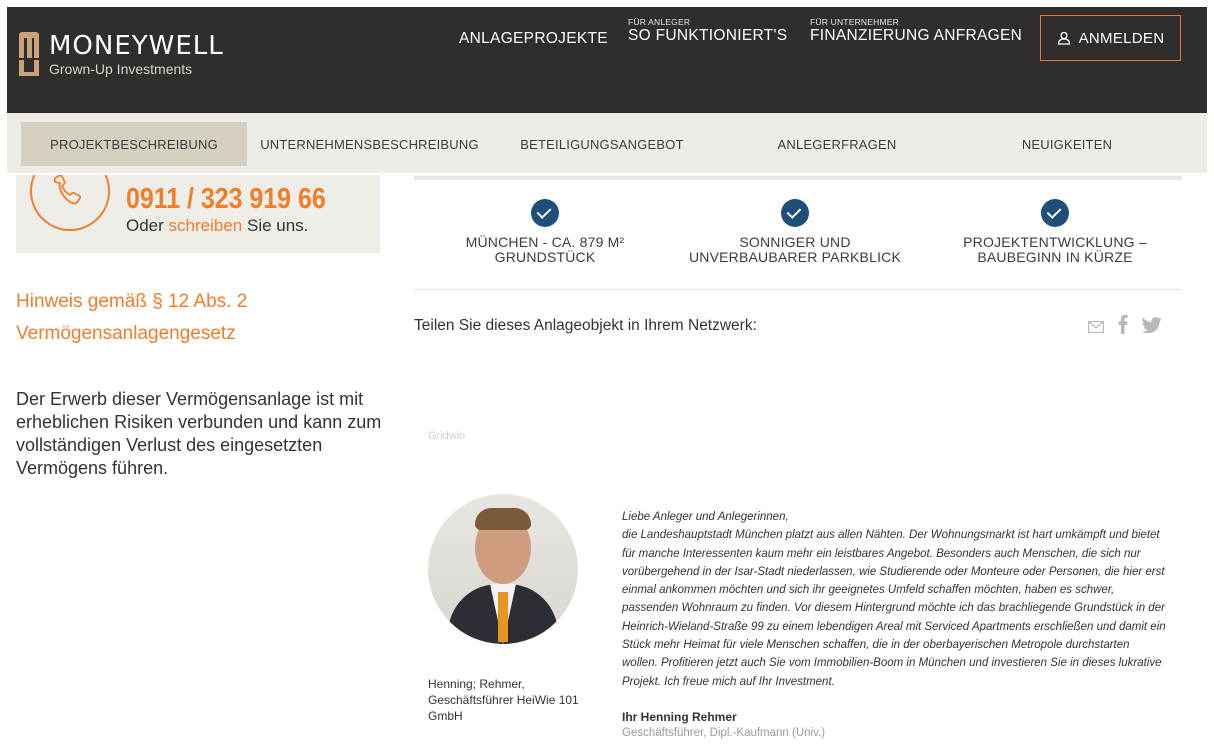  What do you see at coordinates (545, 257) in the screenshot?
I see `feature-line2: GRUNDSTÜCK` at bounding box center [545, 257].